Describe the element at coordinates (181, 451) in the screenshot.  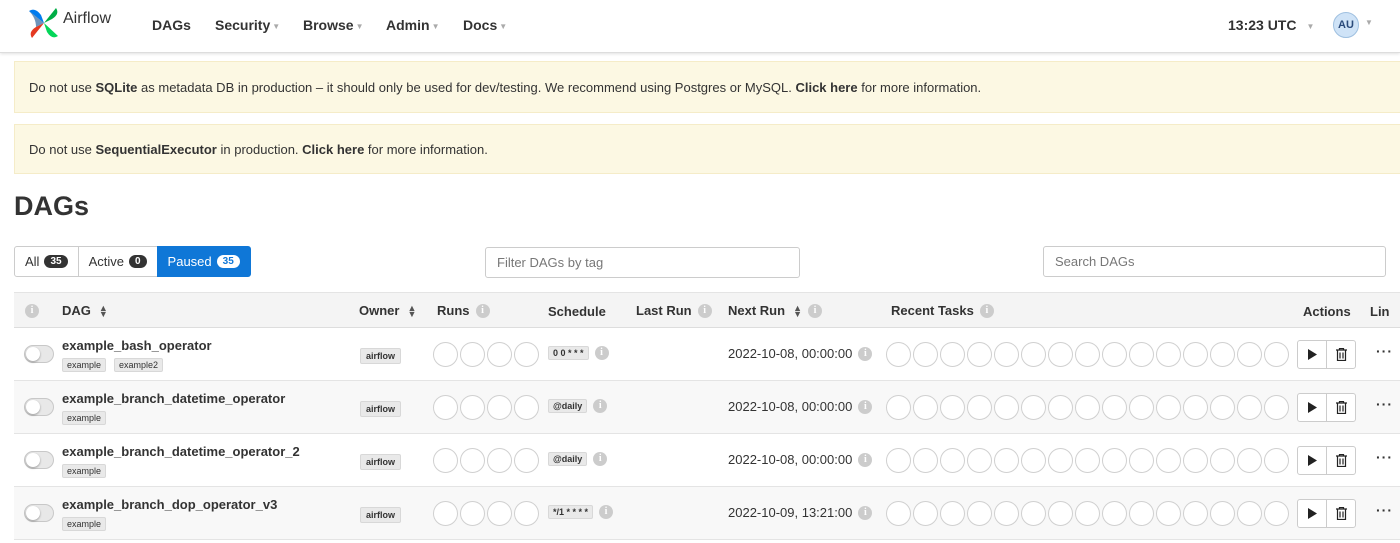
I see `dag-name-link: example_branch_datetime_operator_2` at that location.